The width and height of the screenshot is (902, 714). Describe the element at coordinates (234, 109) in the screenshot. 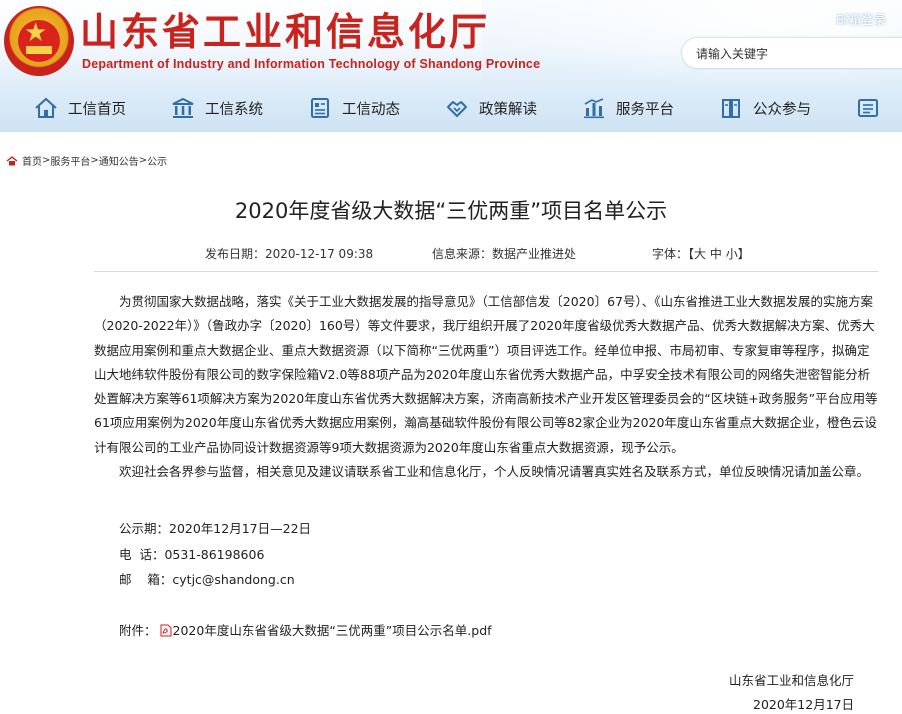

I see `nav-item-label: 工信系统` at that location.